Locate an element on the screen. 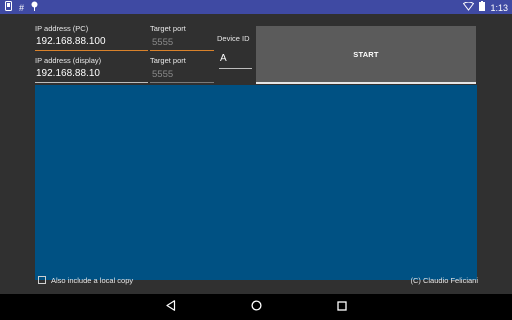 This screenshot has height=320, width=512. port-display-input: 5555 is located at coordinates (162, 74).